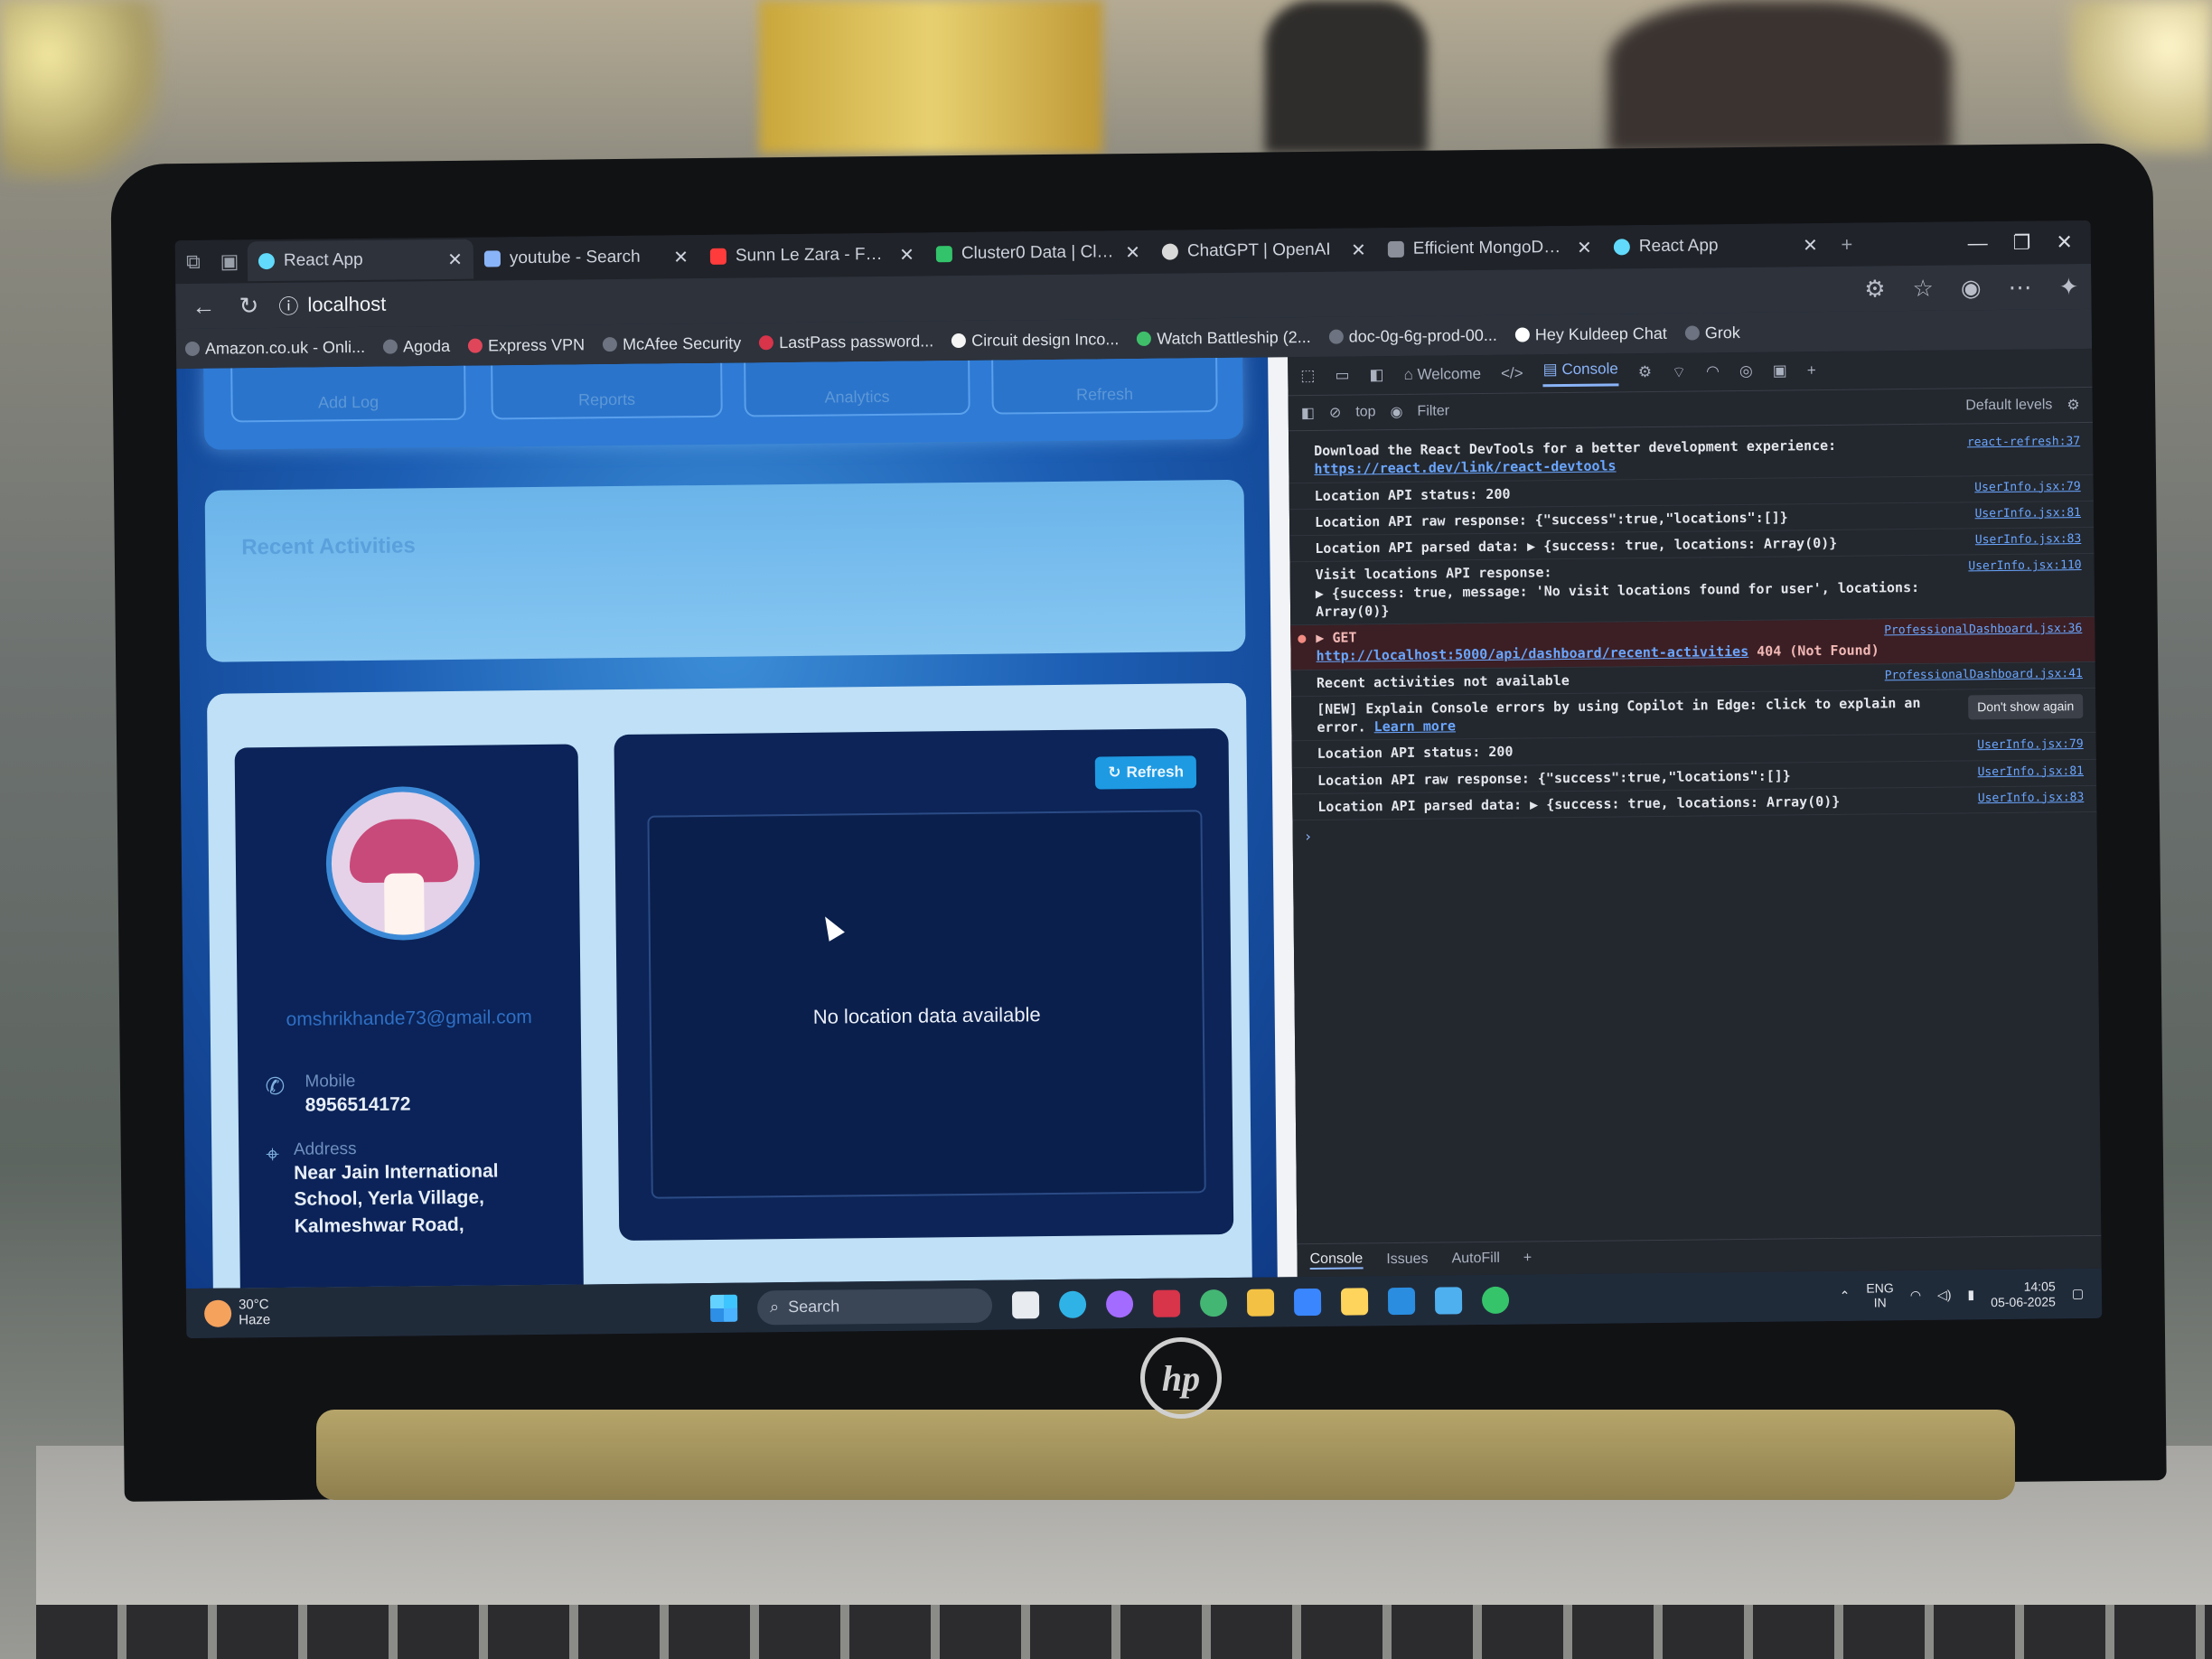 The width and height of the screenshot is (2212, 1659). I want to click on learn-more-link: Learn more, so click(1415, 726).